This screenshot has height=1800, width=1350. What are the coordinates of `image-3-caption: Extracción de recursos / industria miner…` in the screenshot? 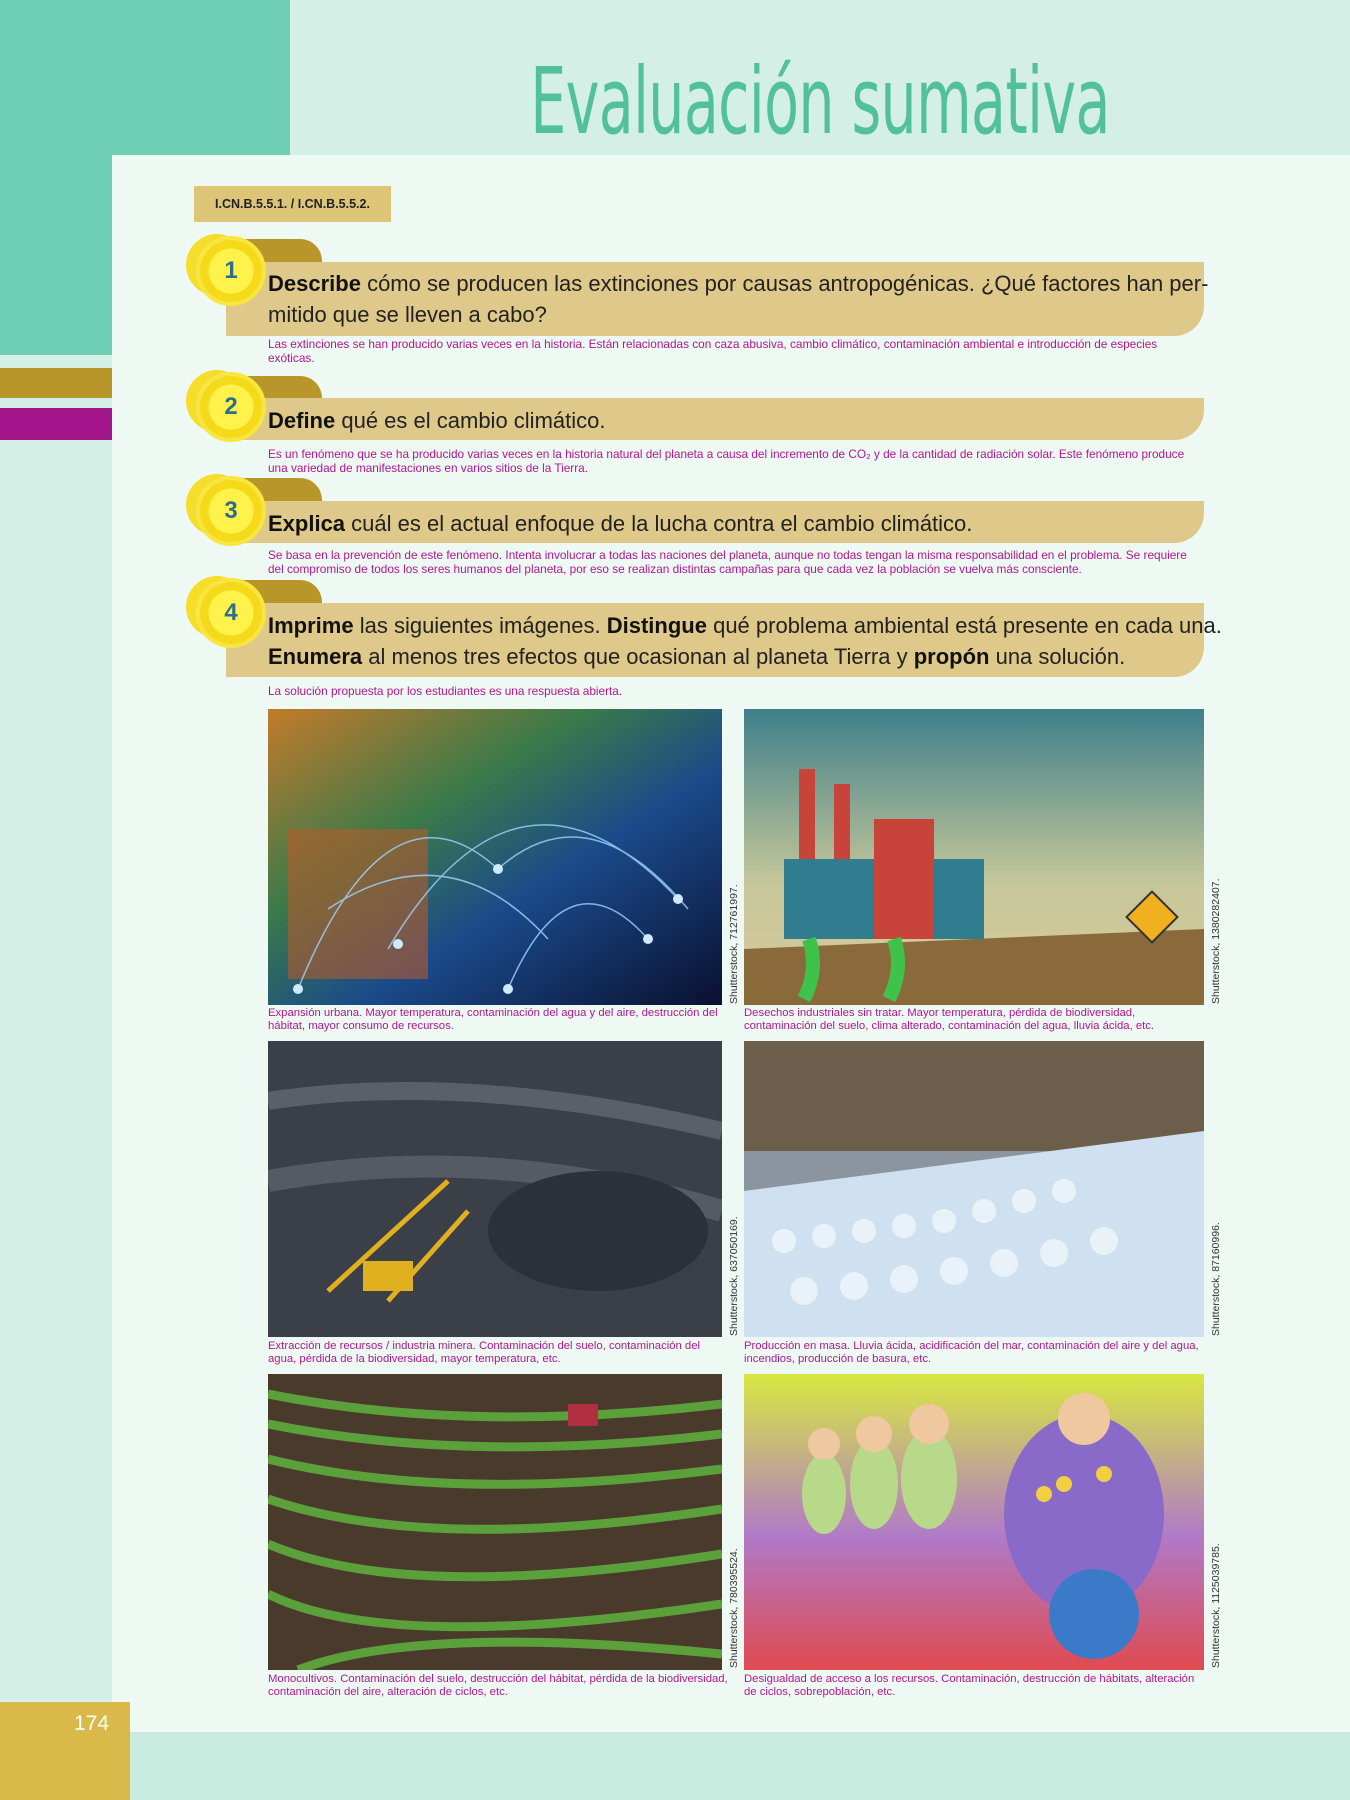 It's located at (484, 1352).